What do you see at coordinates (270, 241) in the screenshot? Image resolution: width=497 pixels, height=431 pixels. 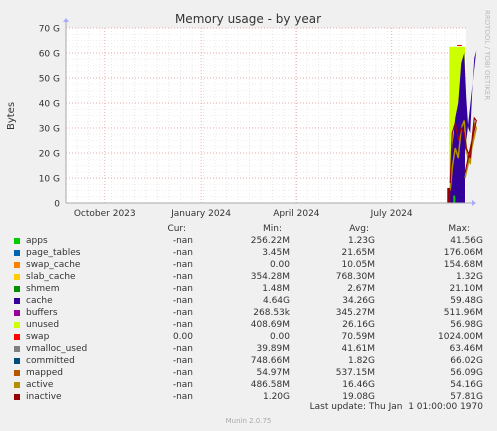 I see `legend-min: 256.22M` at bounding box center [270, 241].